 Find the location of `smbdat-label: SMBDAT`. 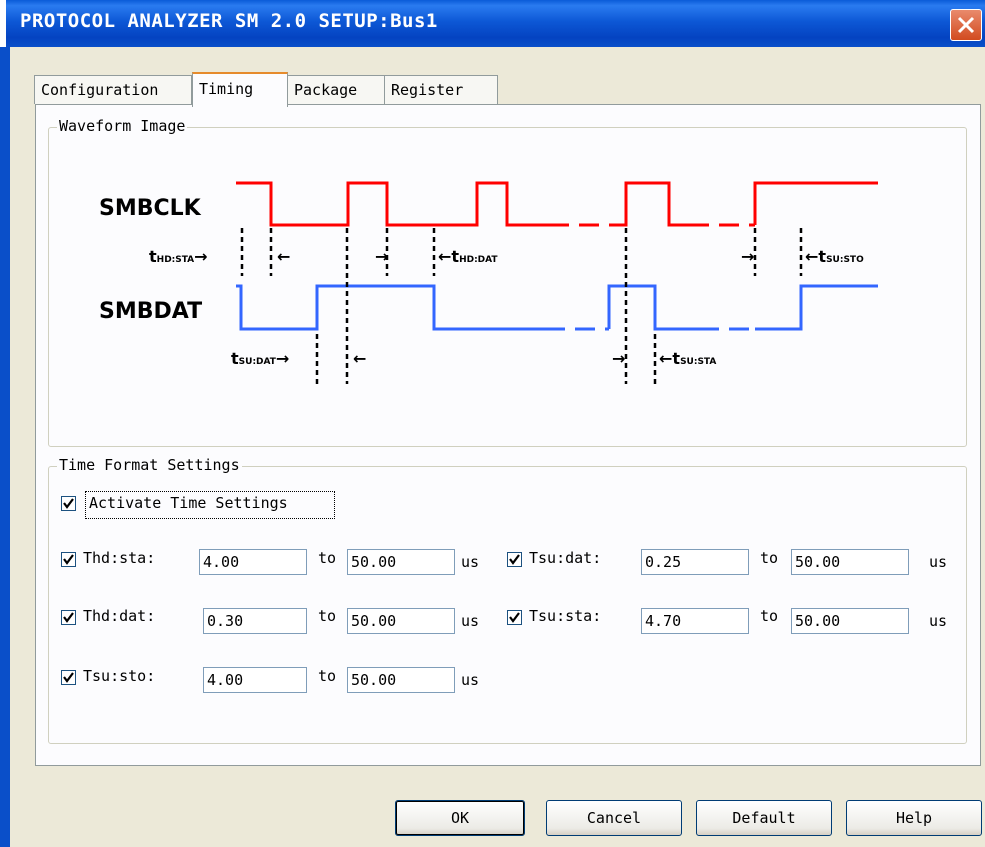

smbdat-label: SMBDAT is located at coordinates (150, 311).